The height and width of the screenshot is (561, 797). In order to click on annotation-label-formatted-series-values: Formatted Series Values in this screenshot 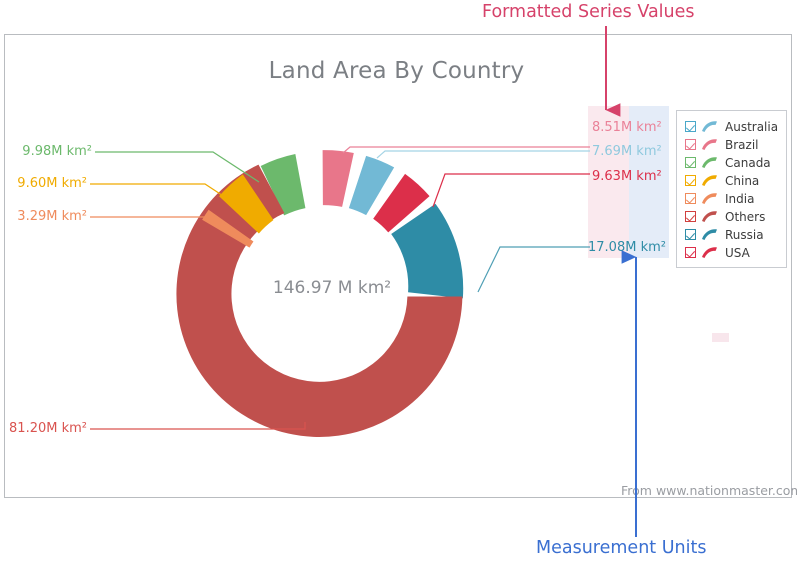, I will do `click(588, 12)`.